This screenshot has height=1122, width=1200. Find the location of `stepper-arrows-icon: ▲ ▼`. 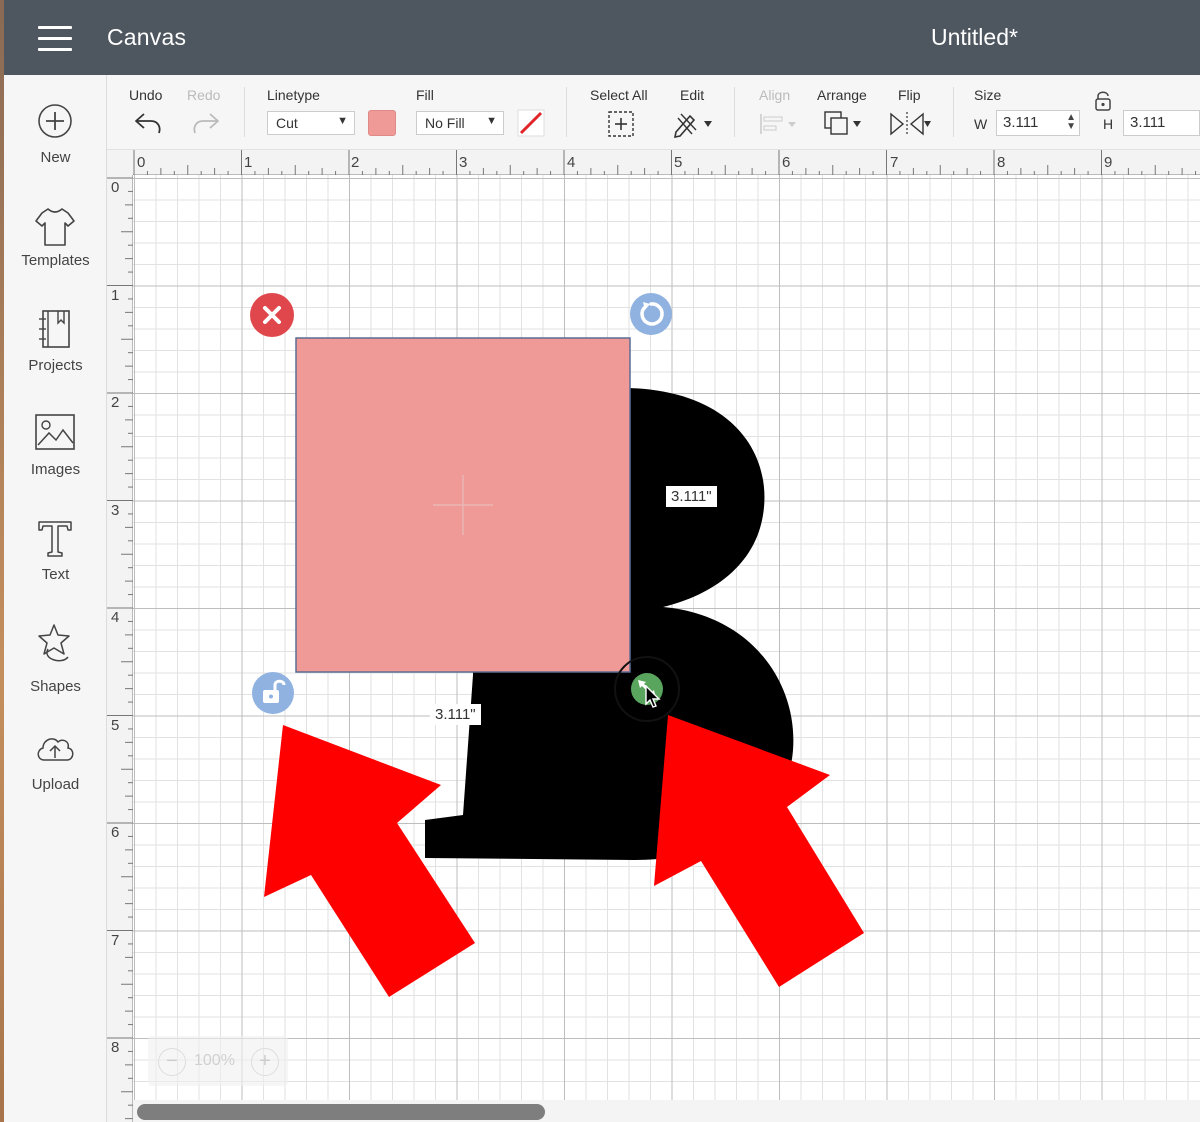

stepper-arrows-icon: ▲ ▼ is located at coordinates (1071, 122).